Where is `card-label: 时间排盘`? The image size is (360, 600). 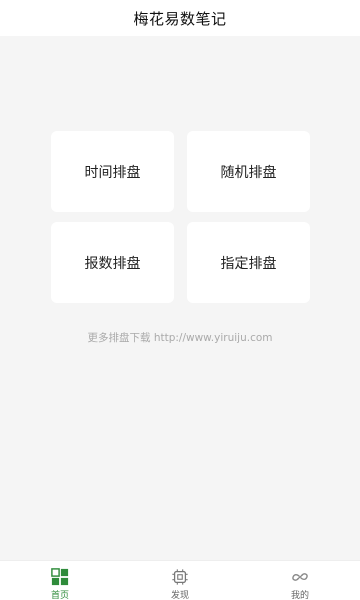
card-label: 时间排盘 is located at coordinates (112, 172).